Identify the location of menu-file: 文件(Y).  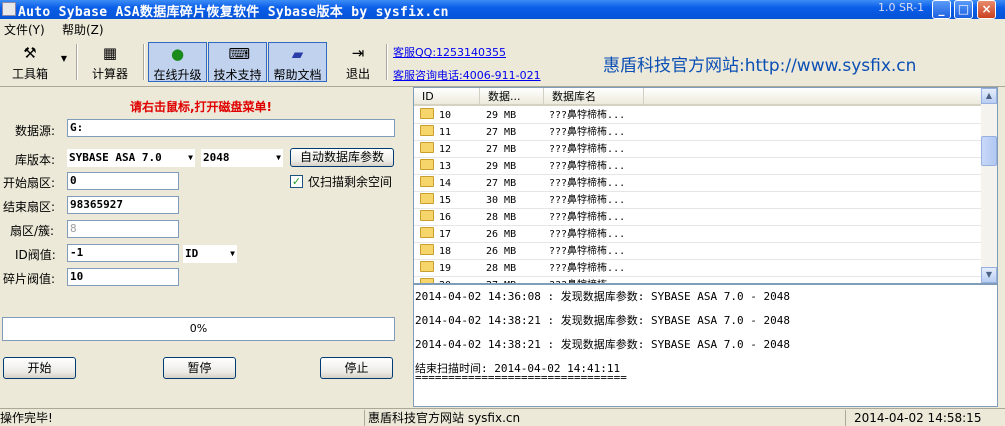
(24, 29).